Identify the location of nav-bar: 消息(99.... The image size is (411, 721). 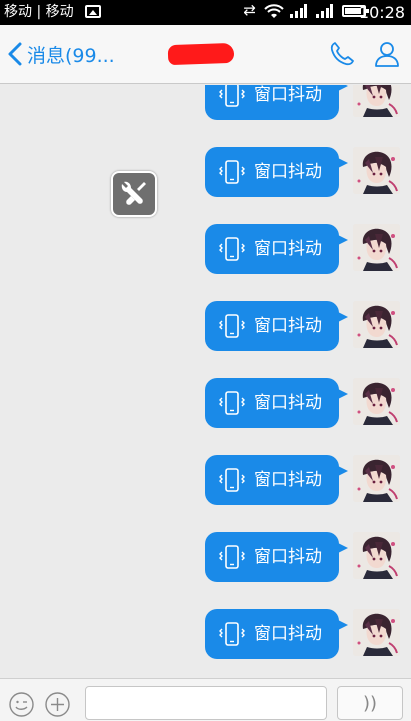
(205, 54).